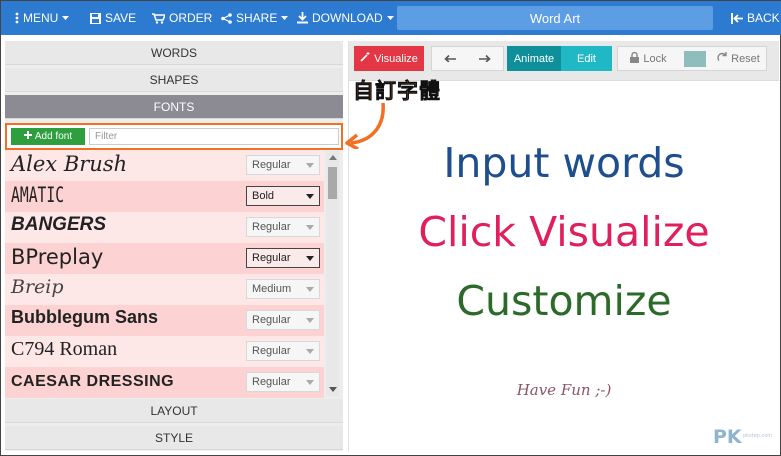 This screenshot has width=781, height=456. I want to click on section-shapes: SHAPES, so click(174, 80).